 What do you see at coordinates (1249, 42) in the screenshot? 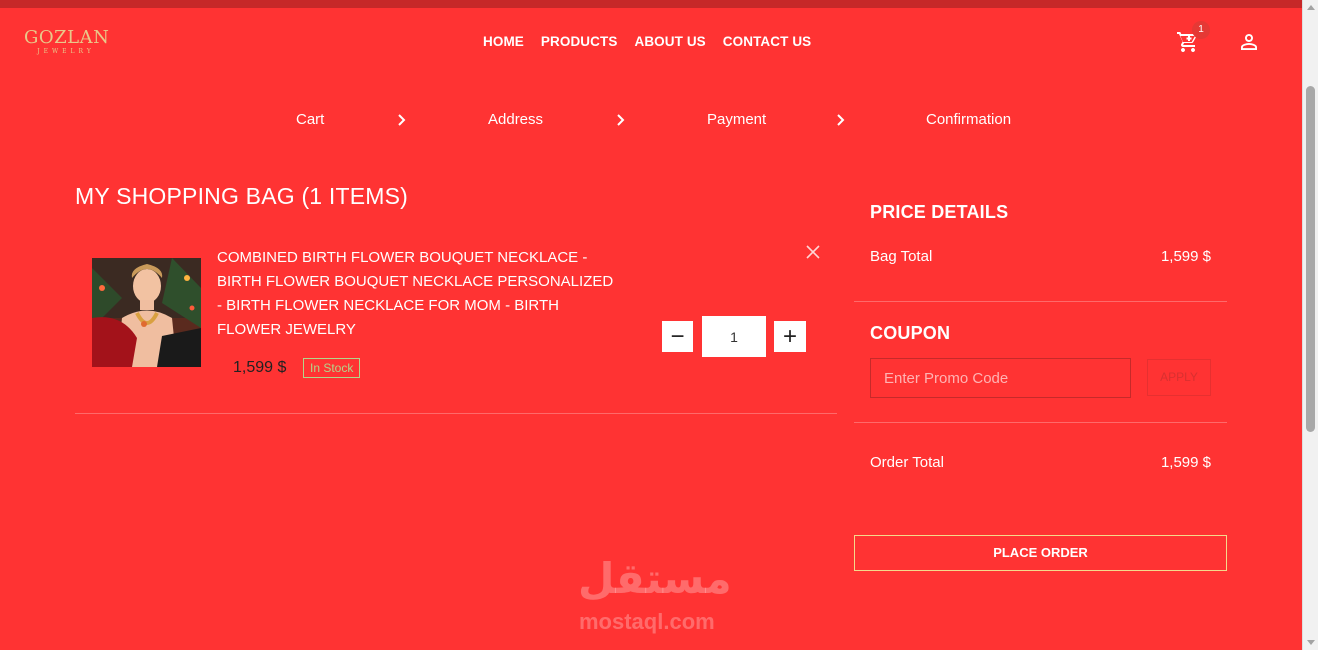
I see `user-icon` at bounding box center [1249, 42].